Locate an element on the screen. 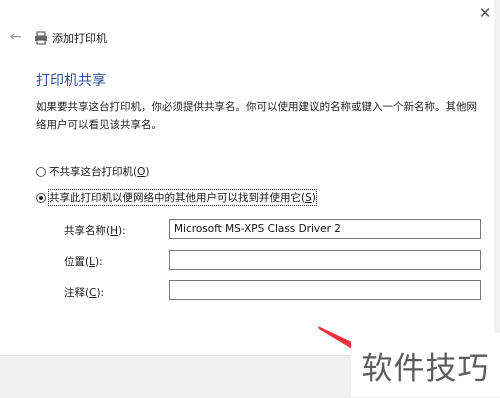 This screenshot has width=500, height=398. no-share-label: 不共享这台打印机(O) is located at coordinates (99, 171).